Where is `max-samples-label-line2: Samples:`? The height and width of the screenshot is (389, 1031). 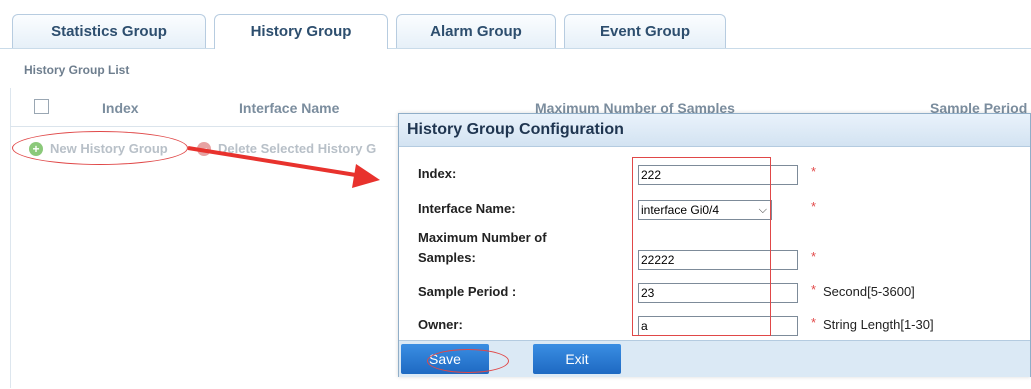
max-samples-label-line2: Samples: is located at coordinates (447, 257).